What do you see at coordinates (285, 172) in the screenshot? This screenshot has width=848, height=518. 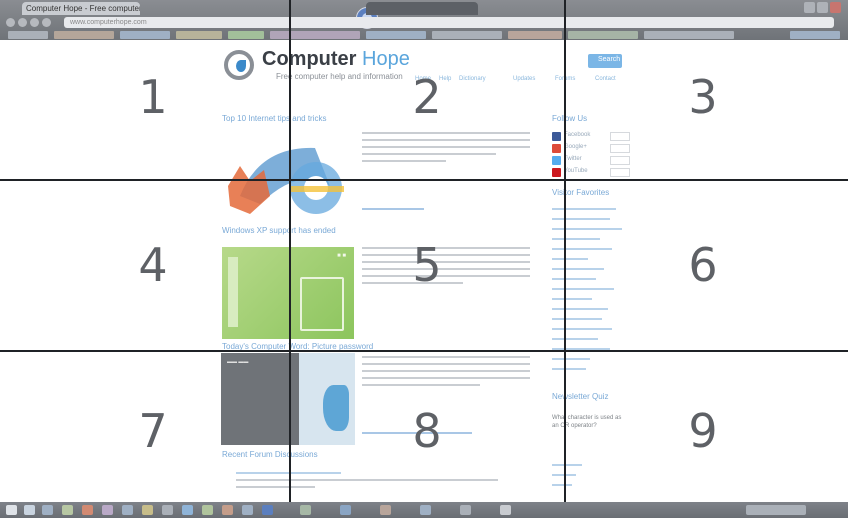 I see `browser-logos-icon` at bounding box center [285, 172].